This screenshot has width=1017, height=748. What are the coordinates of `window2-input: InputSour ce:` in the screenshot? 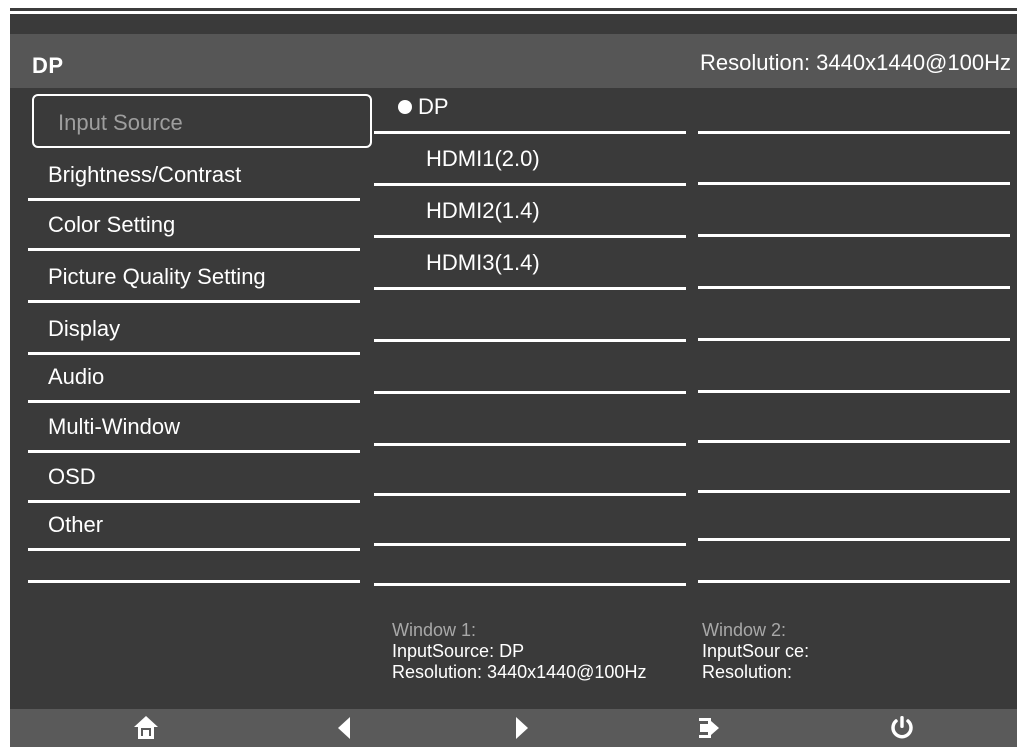 It's located at (756, 651).